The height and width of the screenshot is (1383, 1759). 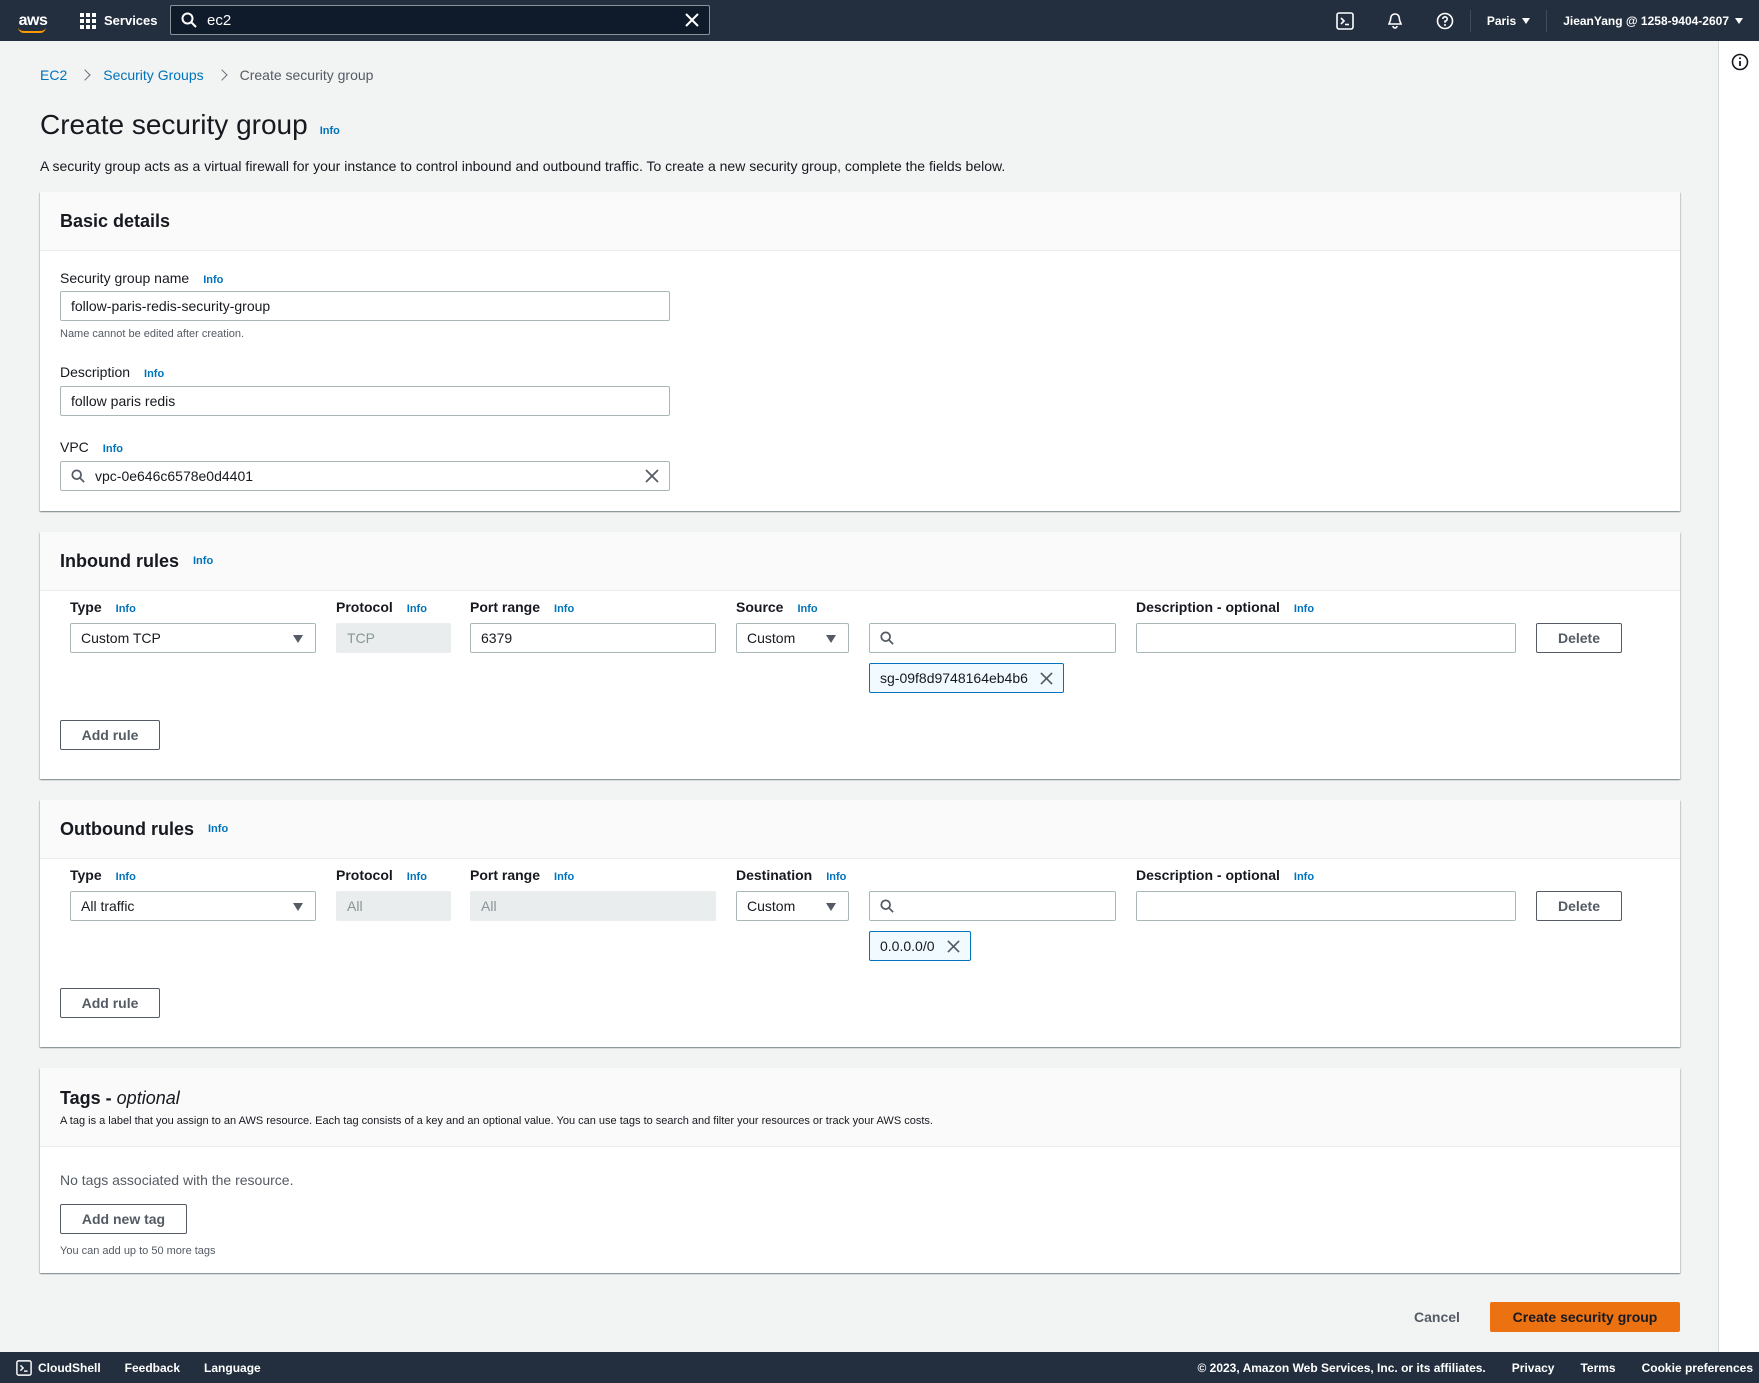 What do you see at coordinates (203, 561) in the screenshot?
I see `inbound-info-link: Info` at bounding box center [203, 561].